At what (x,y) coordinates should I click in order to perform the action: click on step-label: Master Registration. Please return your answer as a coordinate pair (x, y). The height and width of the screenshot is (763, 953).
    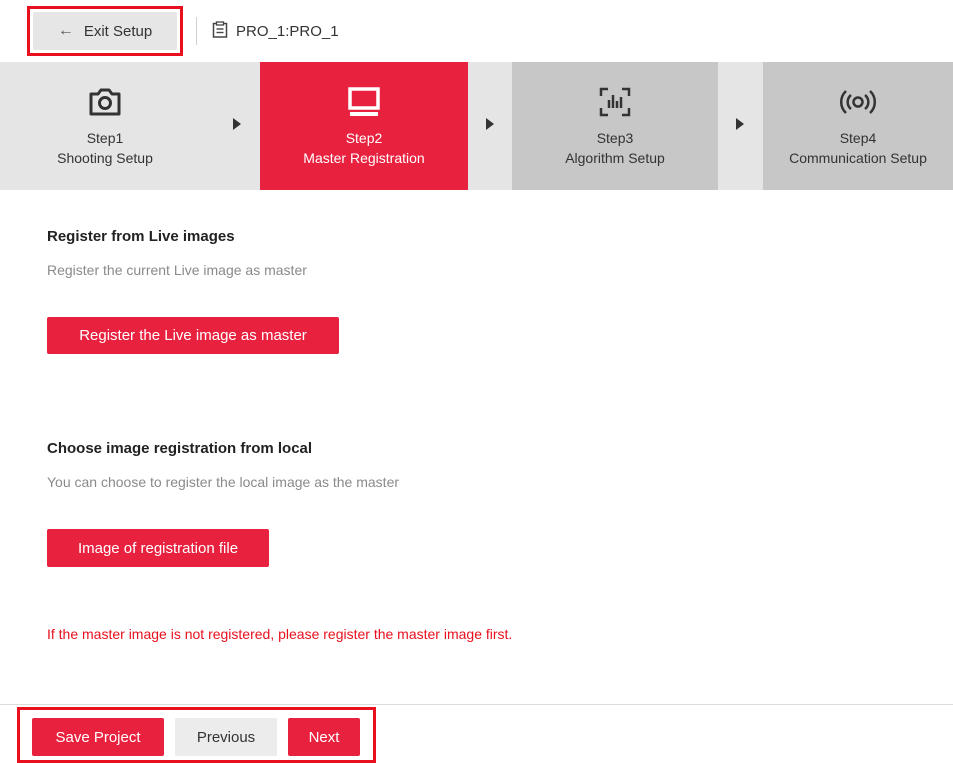
    Looking at the image, I should click on (364, 158).